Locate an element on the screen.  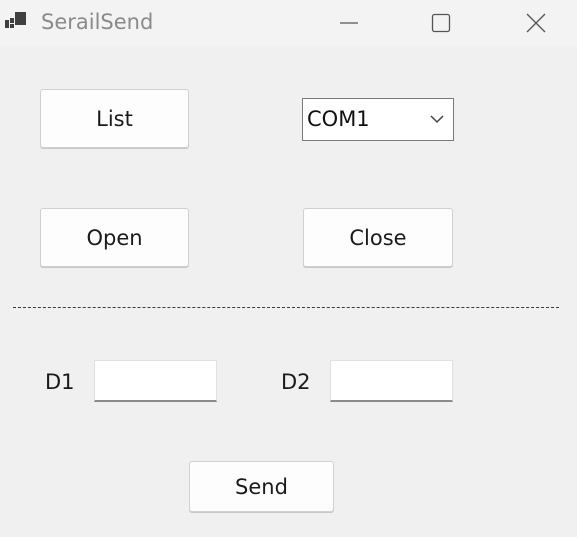
d2-label: D2 is located at coordinates (296, 382).